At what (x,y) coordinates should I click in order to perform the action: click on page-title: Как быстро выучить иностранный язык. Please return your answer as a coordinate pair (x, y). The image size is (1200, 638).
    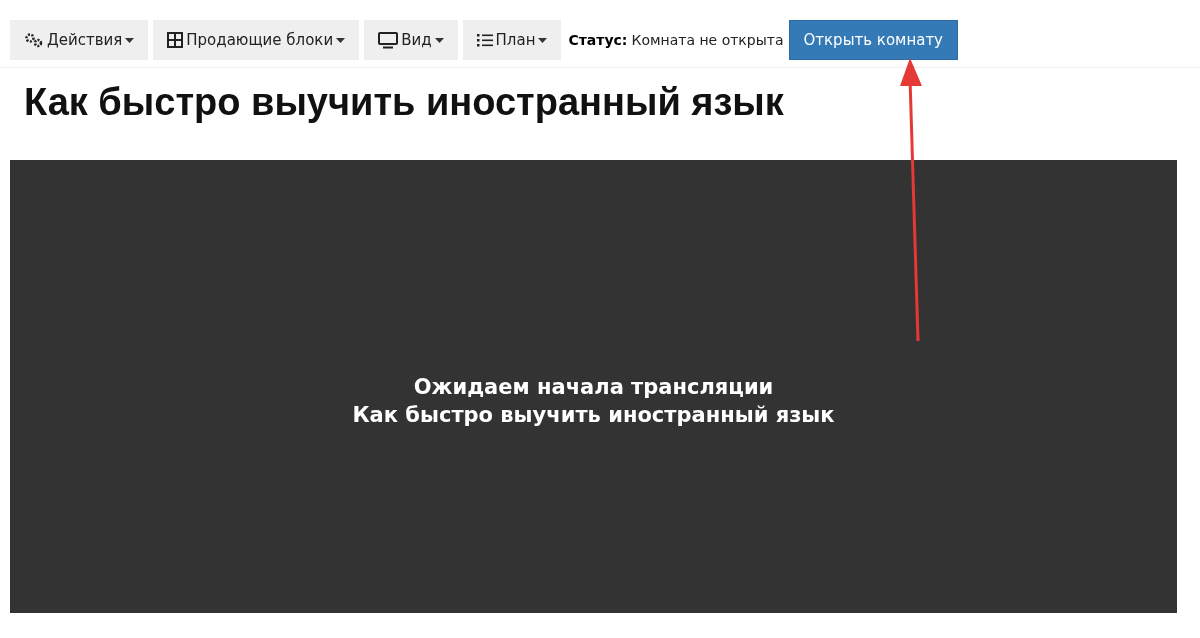
    Looking at the image, I should click on (404, 102).